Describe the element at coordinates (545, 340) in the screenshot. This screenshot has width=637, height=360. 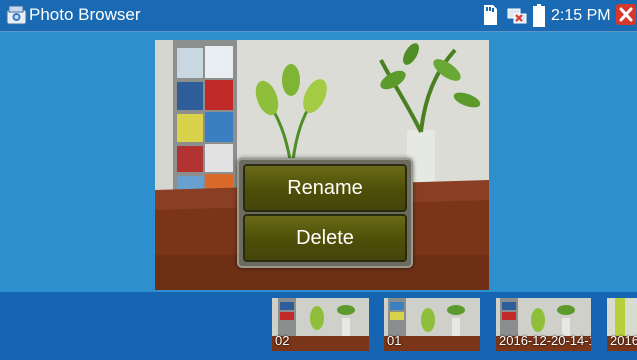
I see `thumbnail-label: 2016-12-20-14-1` at that location.